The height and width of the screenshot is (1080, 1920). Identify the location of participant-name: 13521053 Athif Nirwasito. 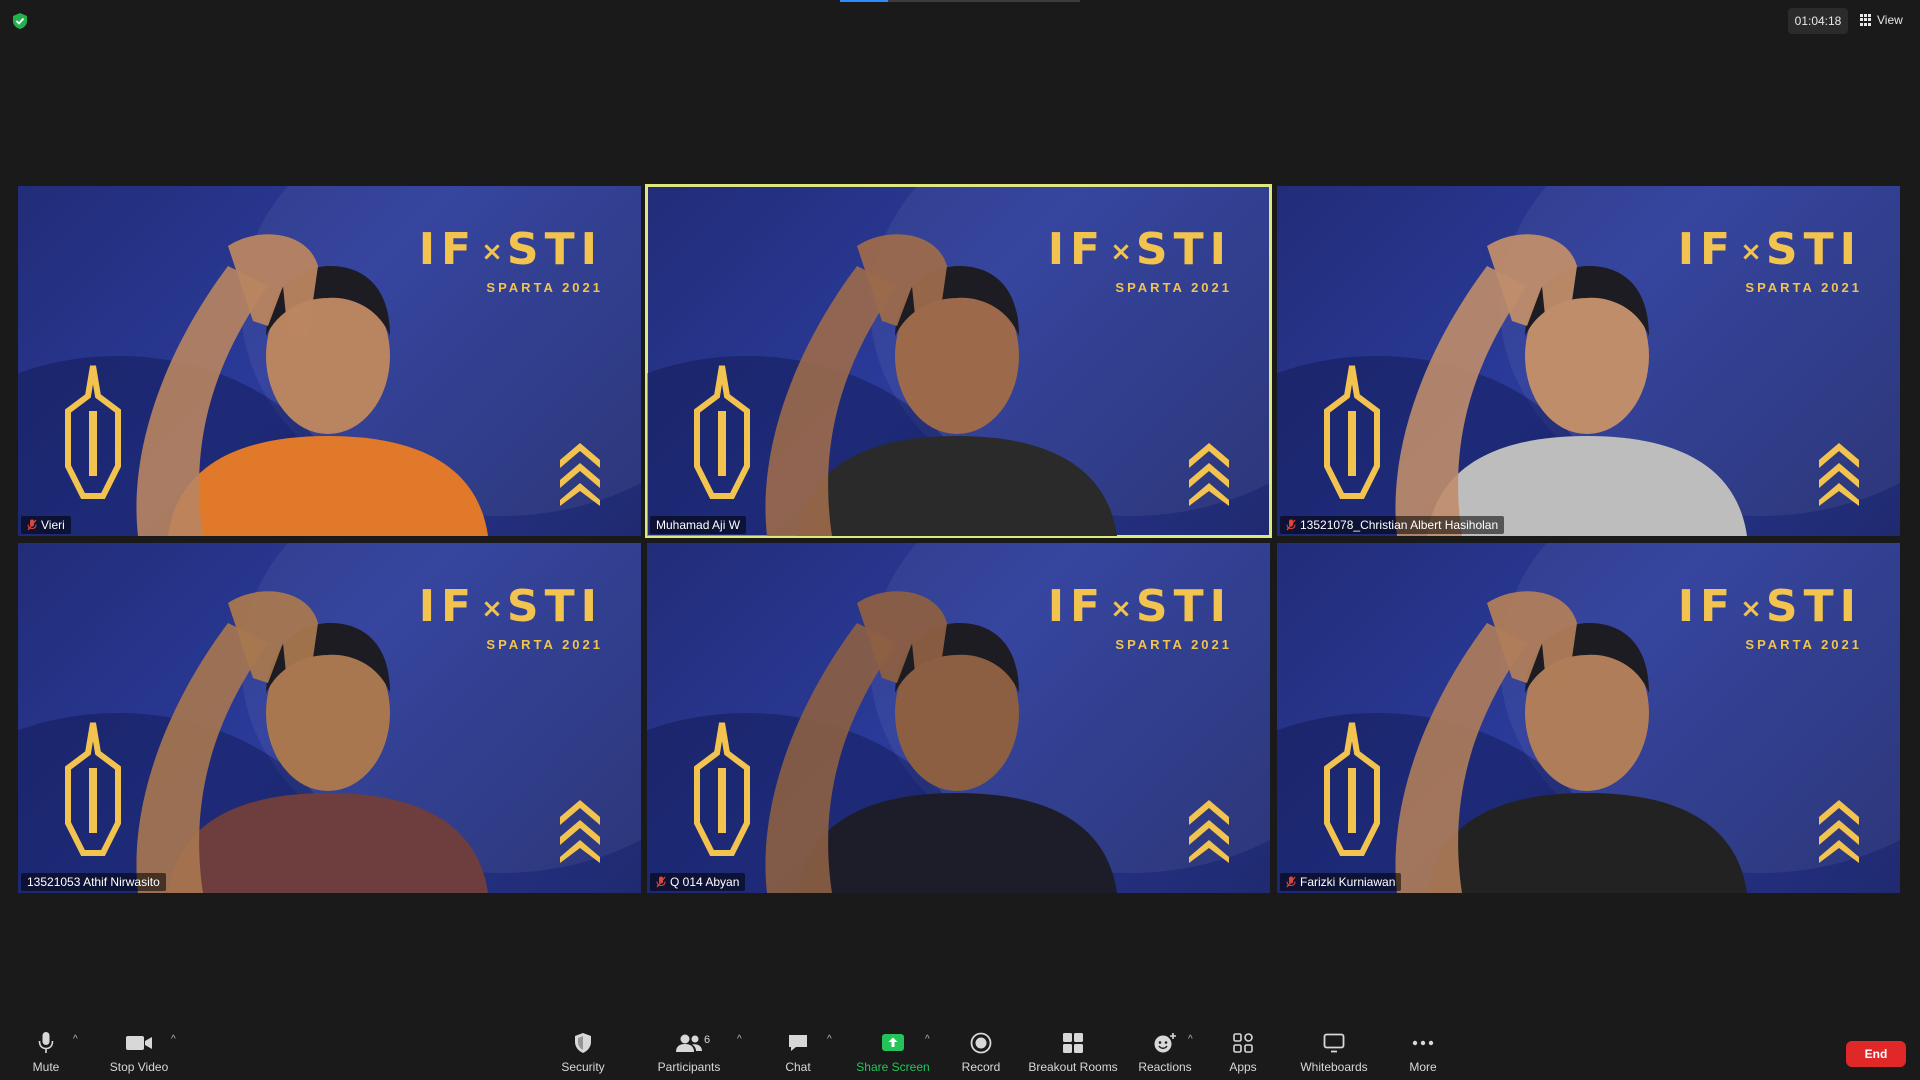
(93, 882).